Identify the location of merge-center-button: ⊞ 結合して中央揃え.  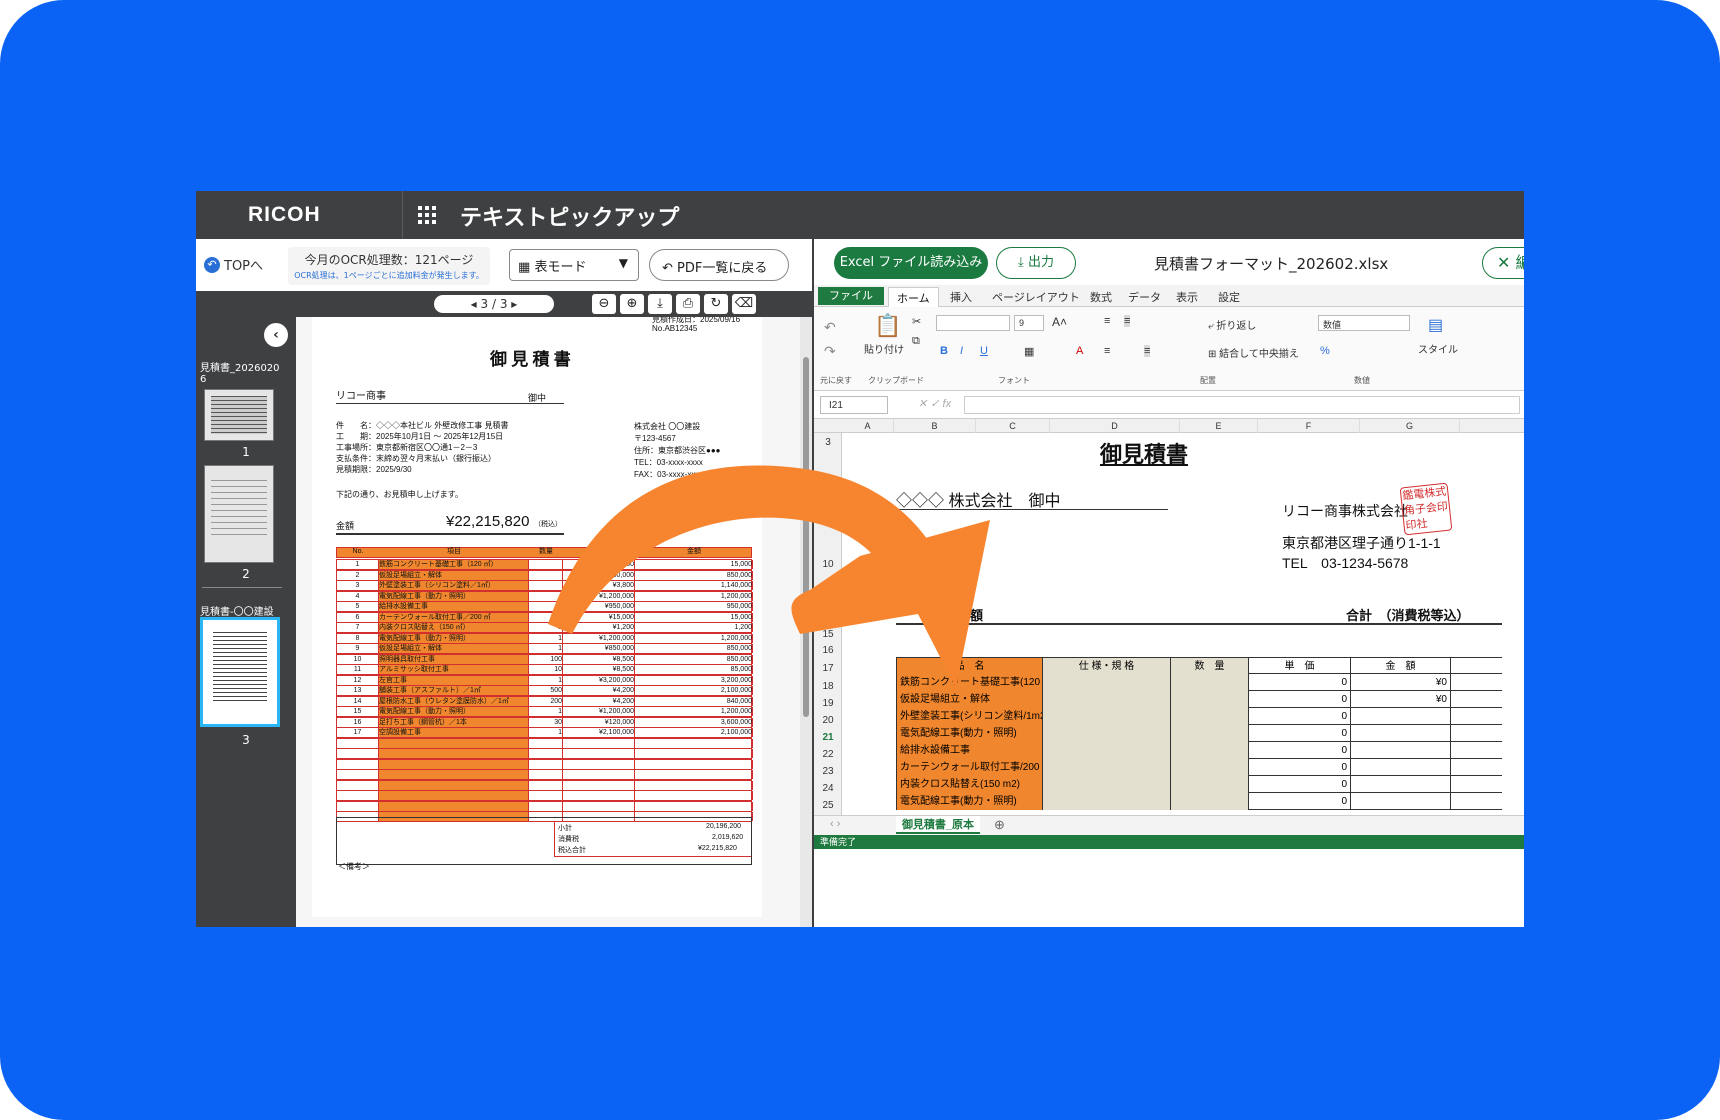
(1253, 352).